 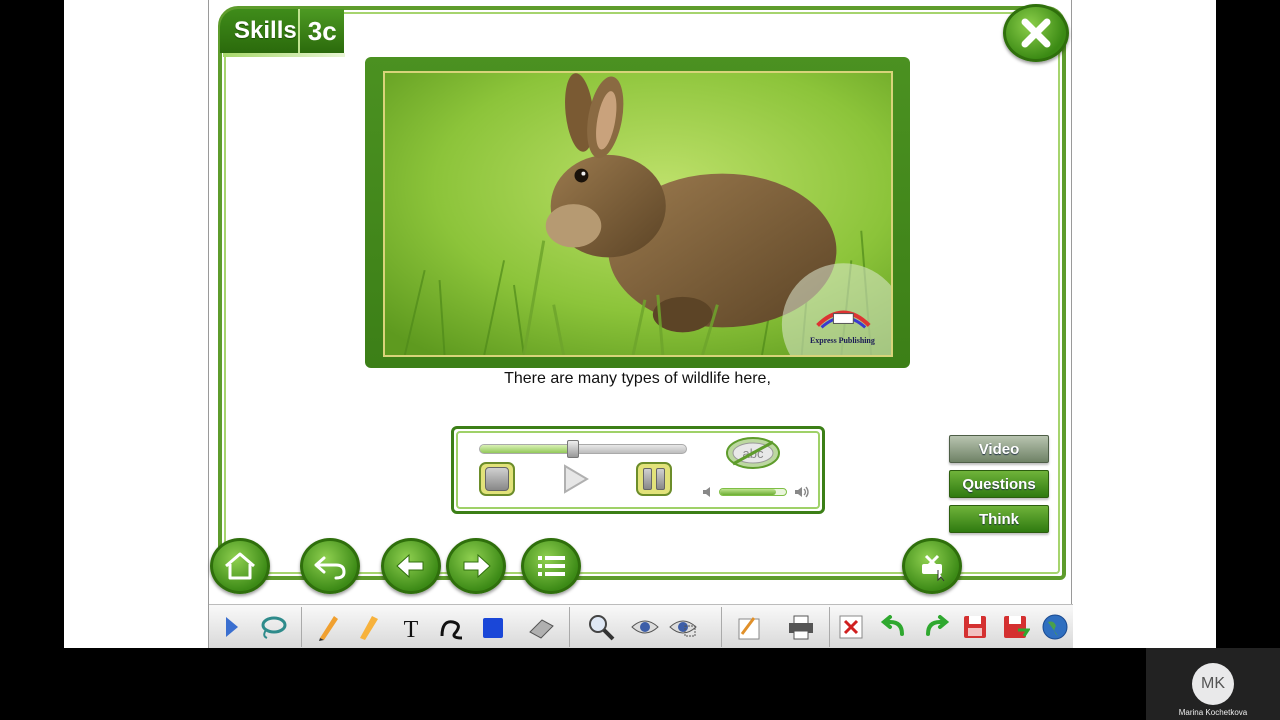 I want to click on play-button, so click(x=575, y=479).